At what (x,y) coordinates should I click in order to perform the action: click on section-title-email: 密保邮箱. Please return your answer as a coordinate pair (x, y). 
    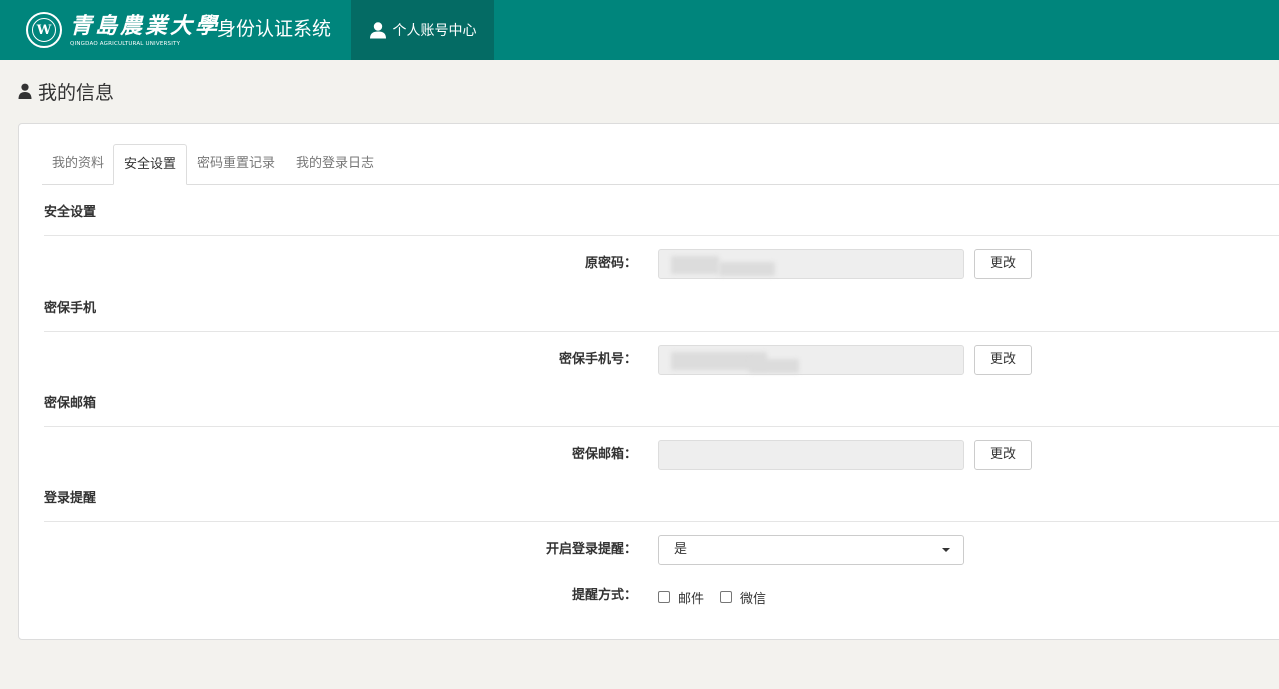
    Looking at the image, I should click on (661, 410).